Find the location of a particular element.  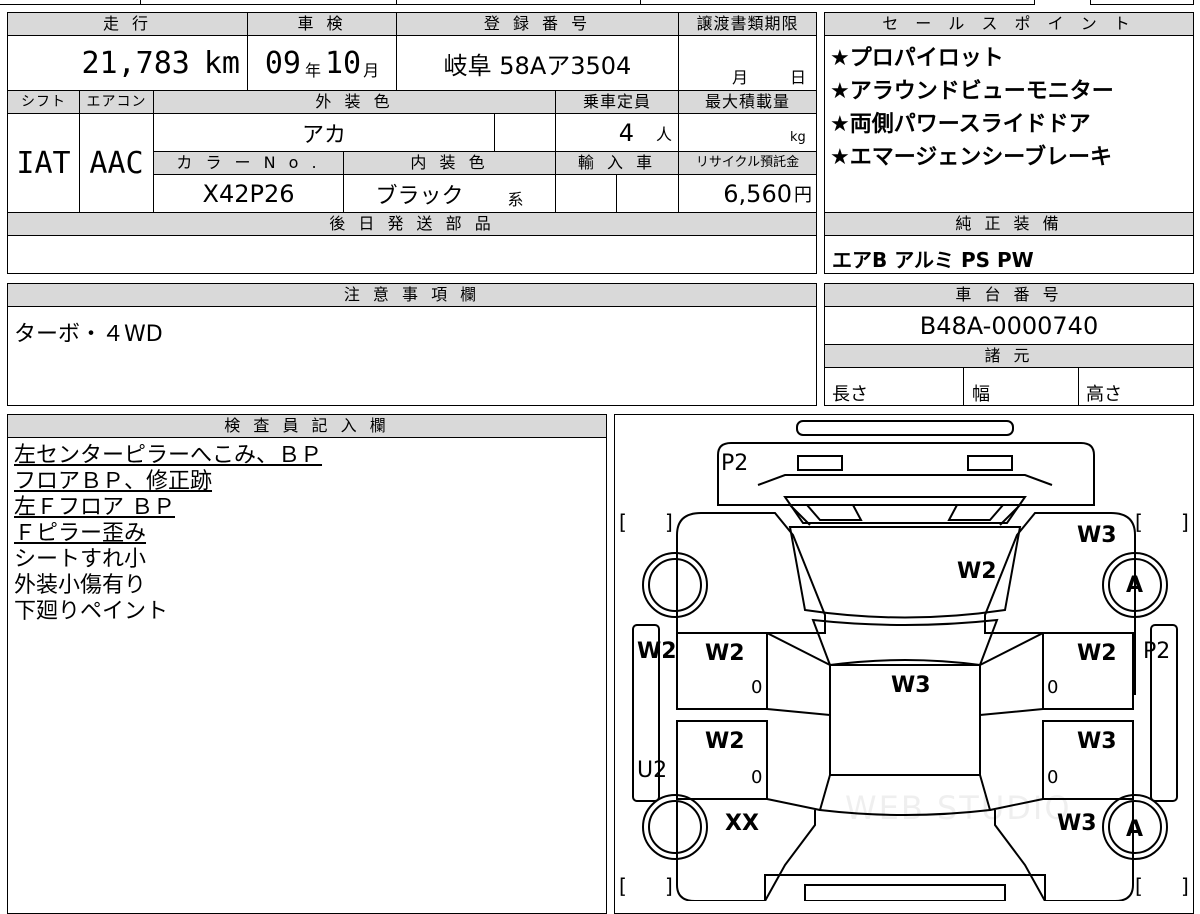

mark-left-rear-fender: XX is located at coordinates (742, 823).